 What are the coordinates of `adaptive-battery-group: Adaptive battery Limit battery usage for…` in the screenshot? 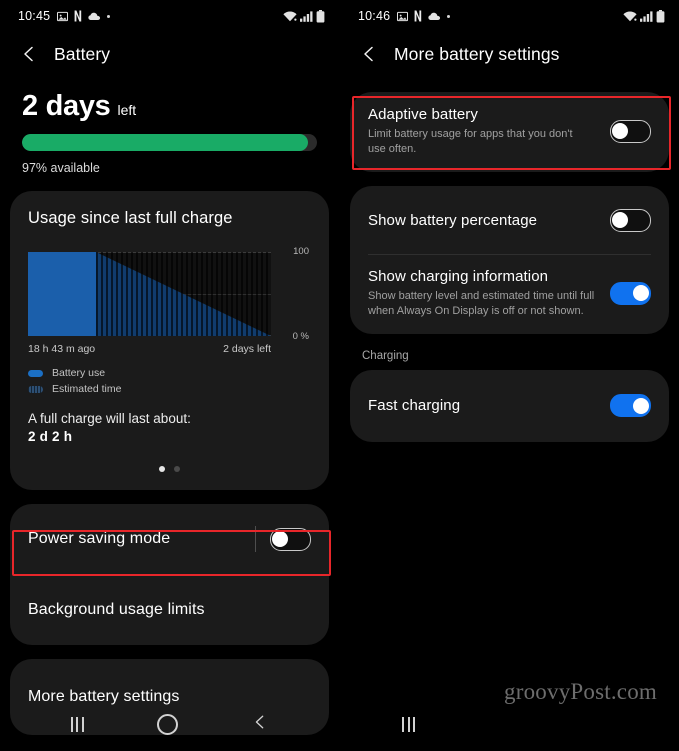 It's located at (509, 132).